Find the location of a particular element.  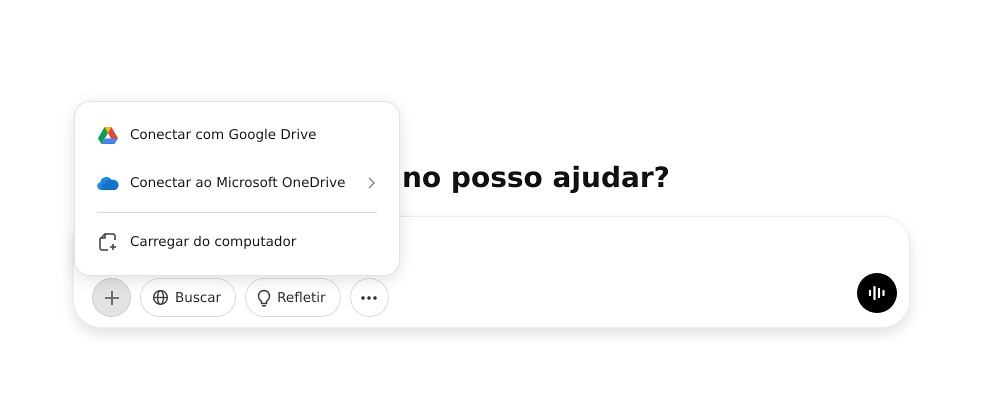

globe-icon is located at coordinates (160, 297).